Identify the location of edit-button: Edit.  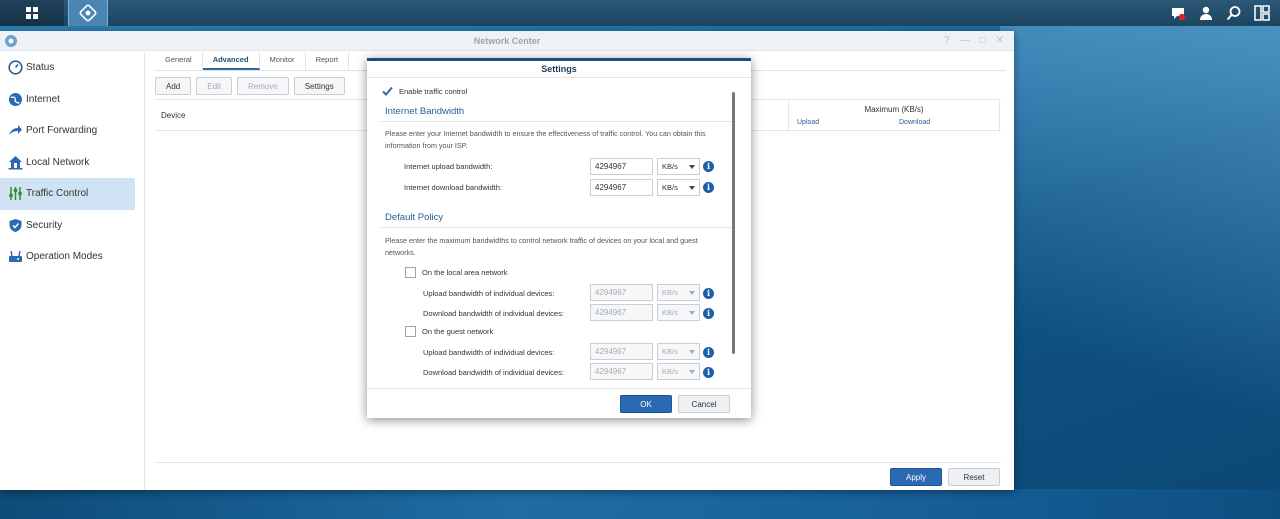
(214, 86).